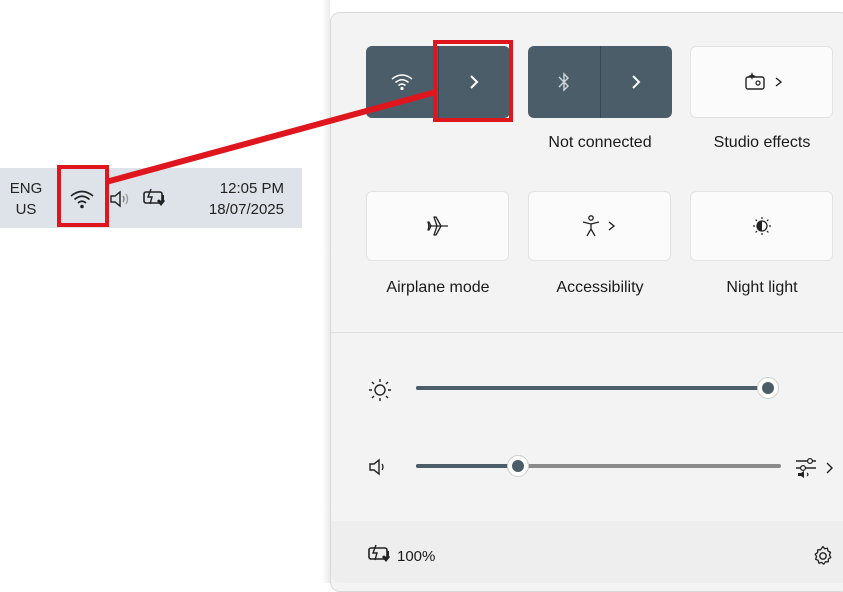  I want to click on brightness-slider-thumb, so click(768, 388).